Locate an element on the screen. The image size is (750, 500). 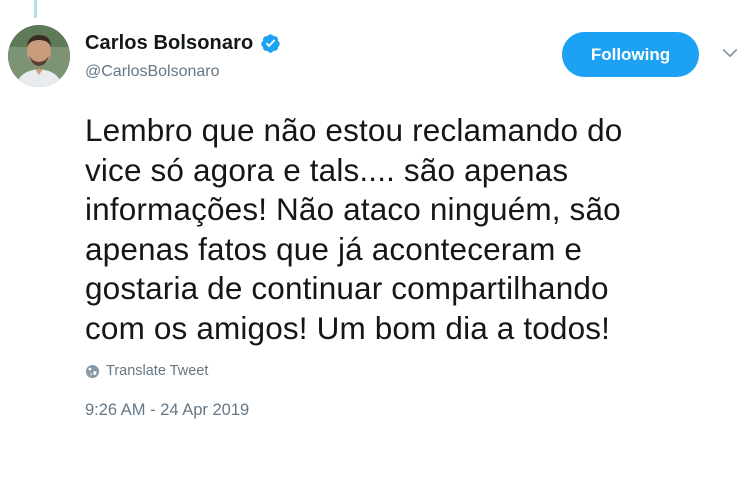
following-button: Following is located at coordinates (630, 54).